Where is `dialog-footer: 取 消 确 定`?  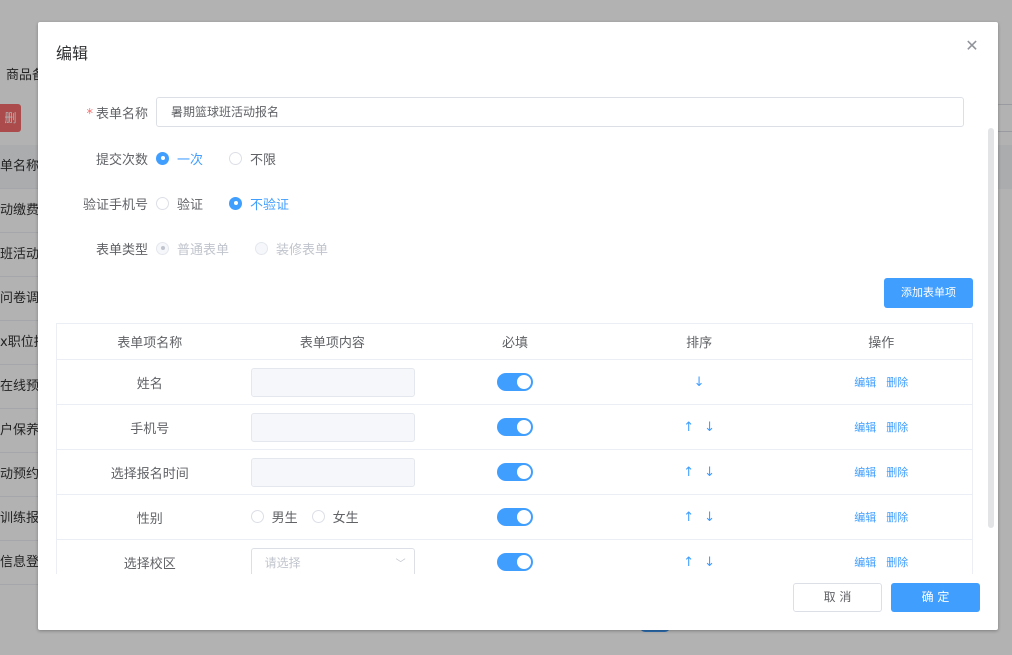
dialog-footer: 取 消 确 定 is located at coordinates (518, 602).